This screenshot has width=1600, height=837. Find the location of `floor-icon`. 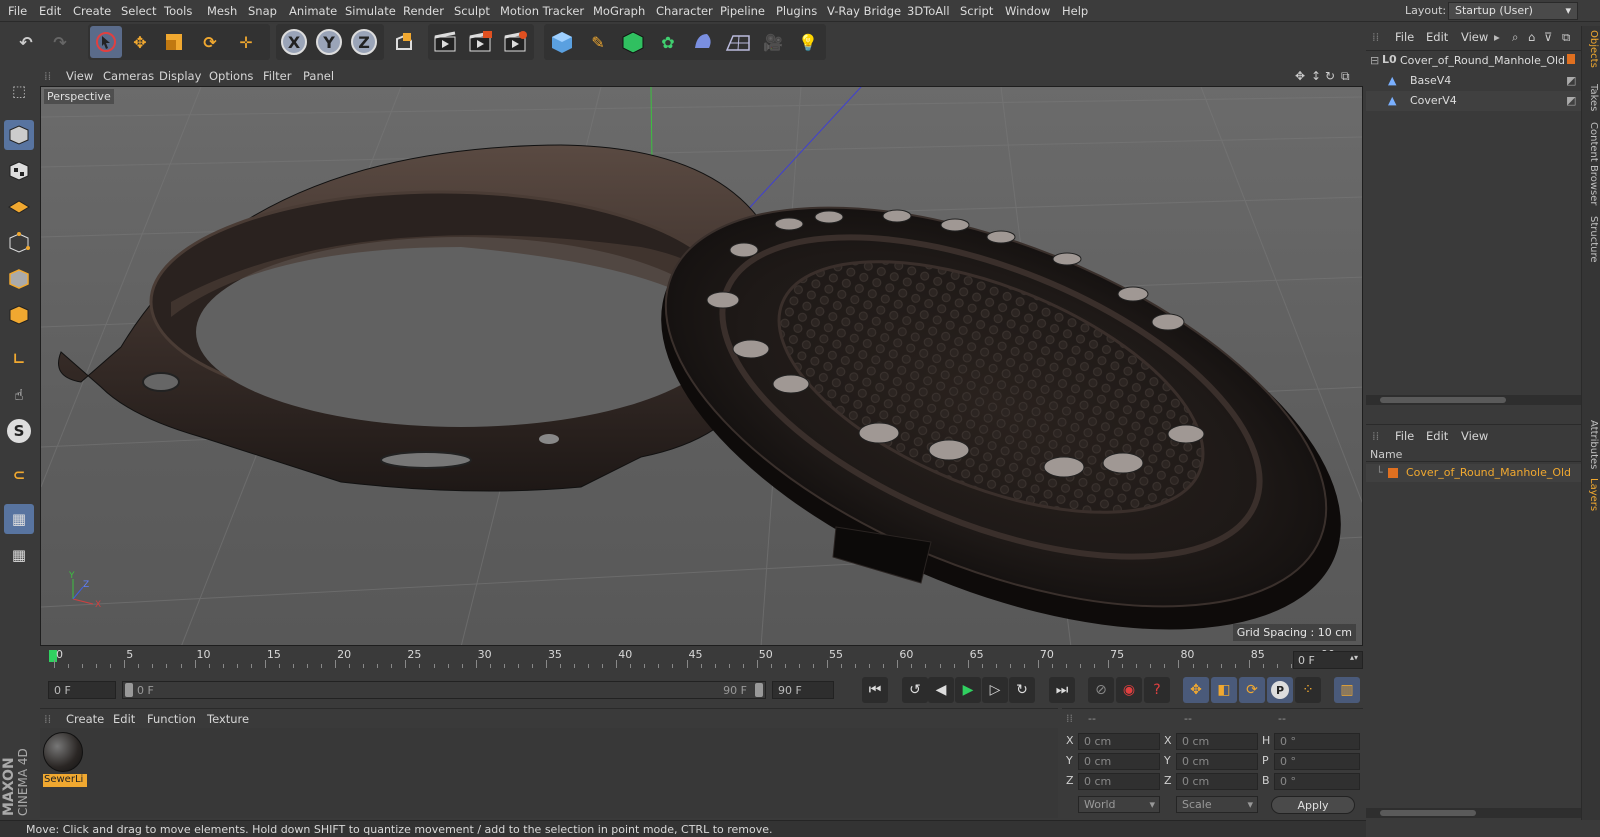

floor-icon is located at coordinates (738, 42).